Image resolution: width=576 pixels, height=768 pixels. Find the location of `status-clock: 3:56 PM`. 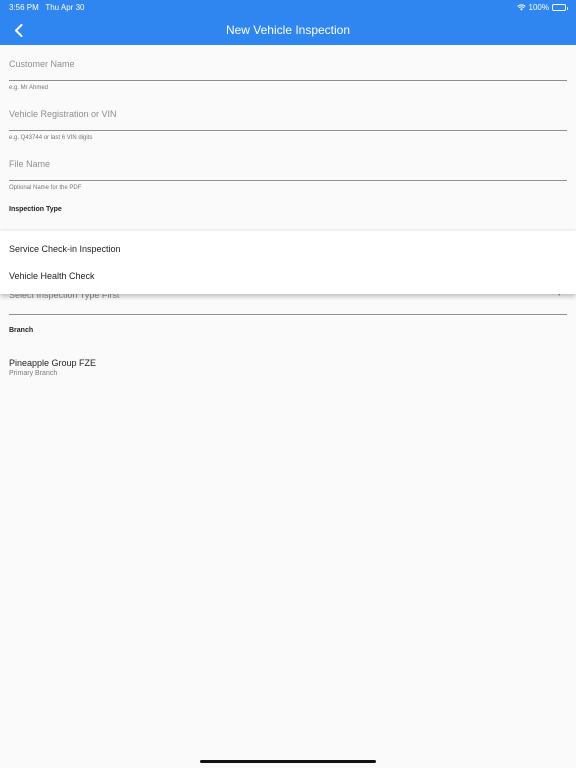

status-clock: 3:56 PM is located at coordinates (24, 7).